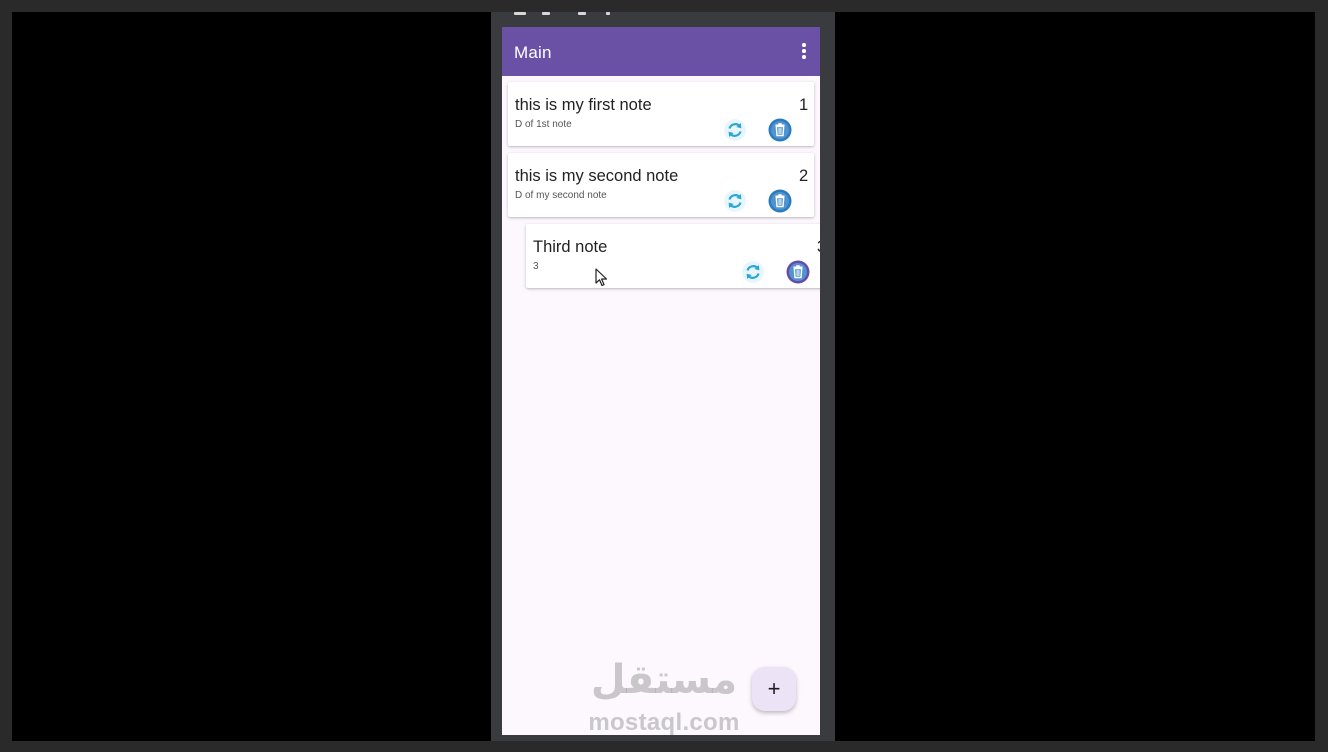 This screenshot has width=1328, height=752. I want to click on note-card: this is my first note D of 1st note 1, so click(661, 114).